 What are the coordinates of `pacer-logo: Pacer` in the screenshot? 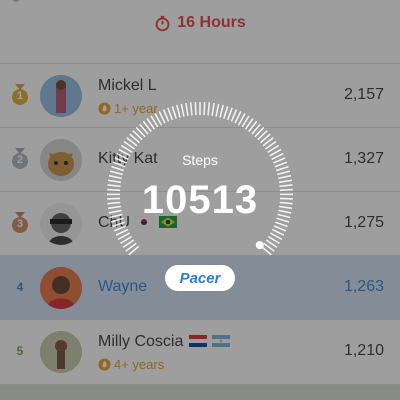 It's located at (200, 278).